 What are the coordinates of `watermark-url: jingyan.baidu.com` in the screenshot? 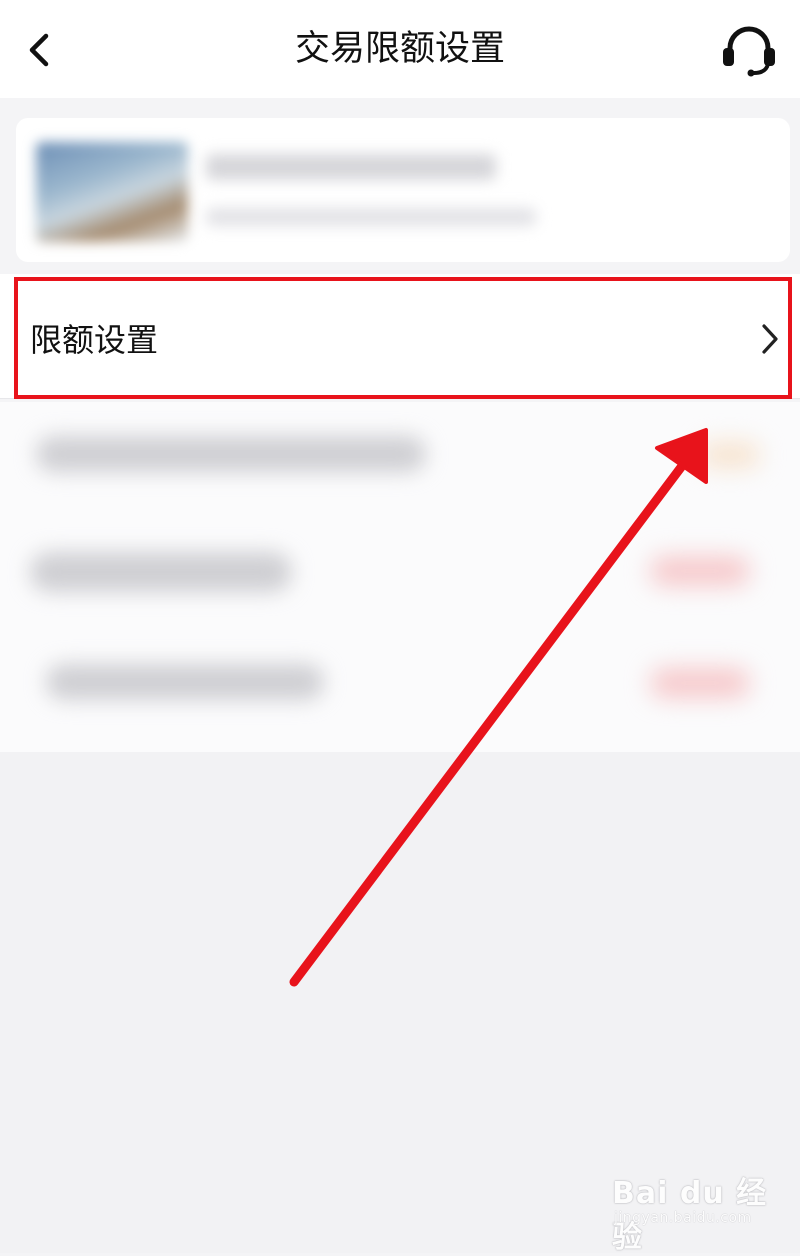 It's located at (683, 1218).